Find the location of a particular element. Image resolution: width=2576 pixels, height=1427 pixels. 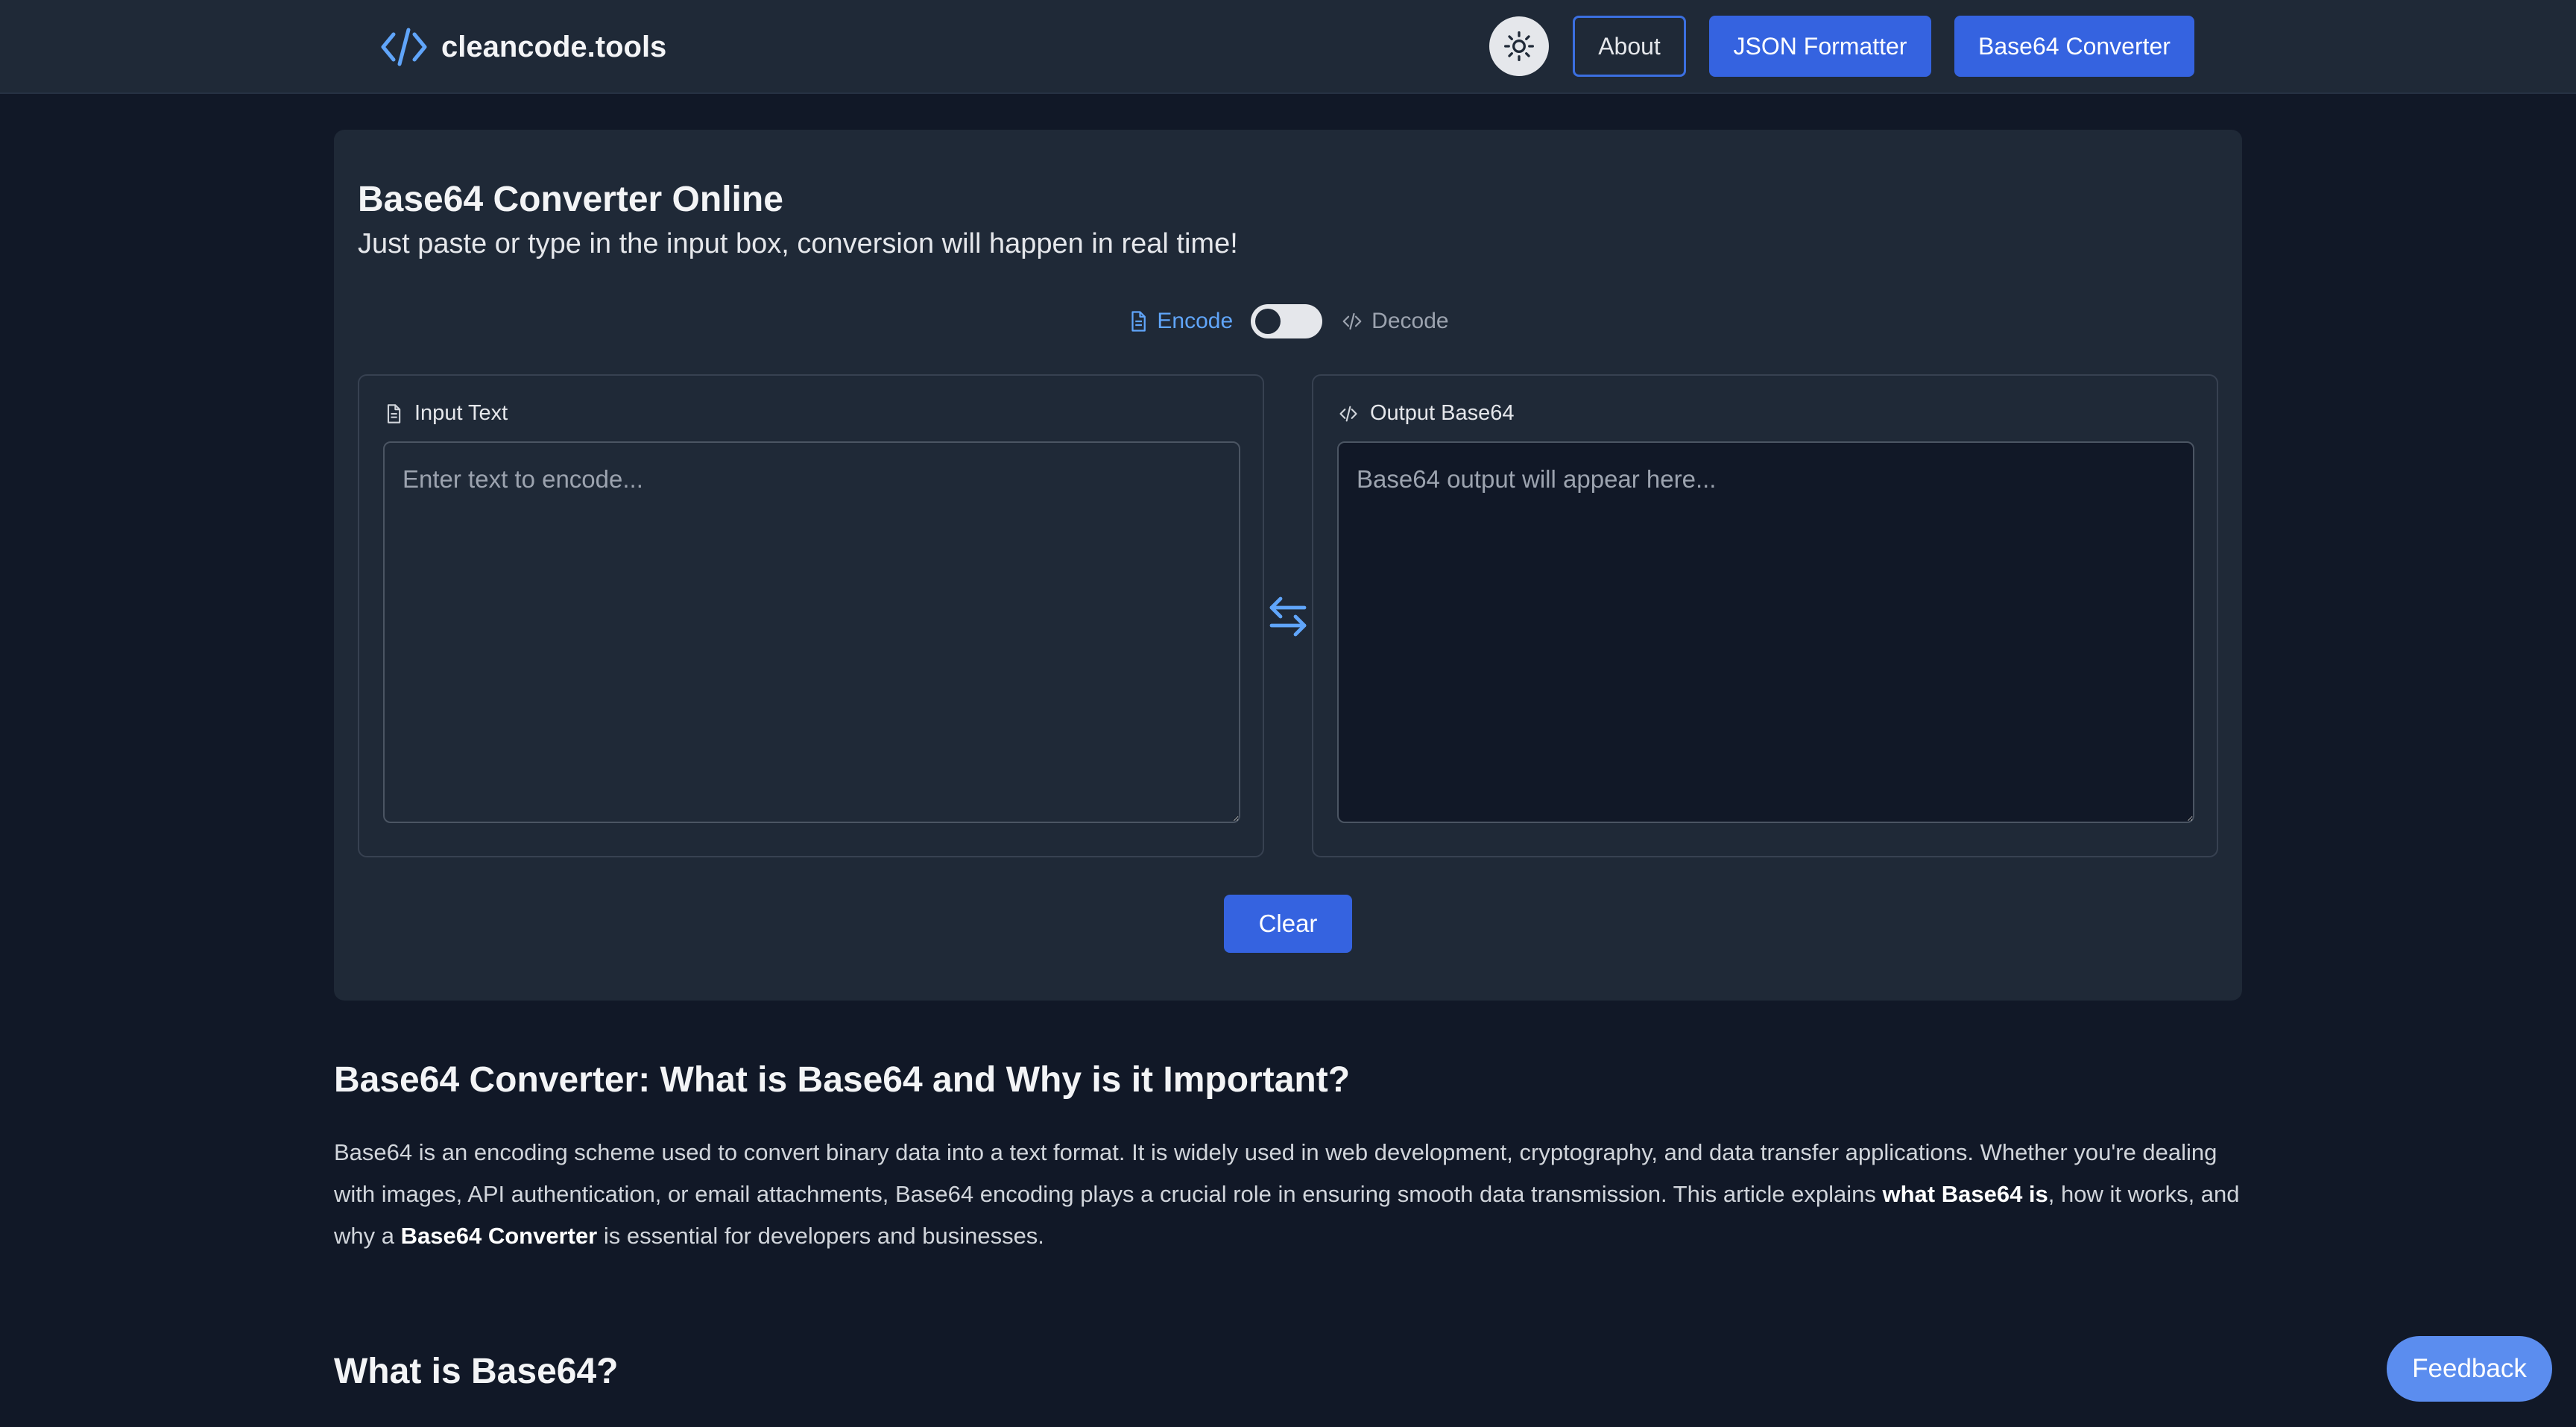

decode-mode-label: Decode is located at coordinates (1394, 322).